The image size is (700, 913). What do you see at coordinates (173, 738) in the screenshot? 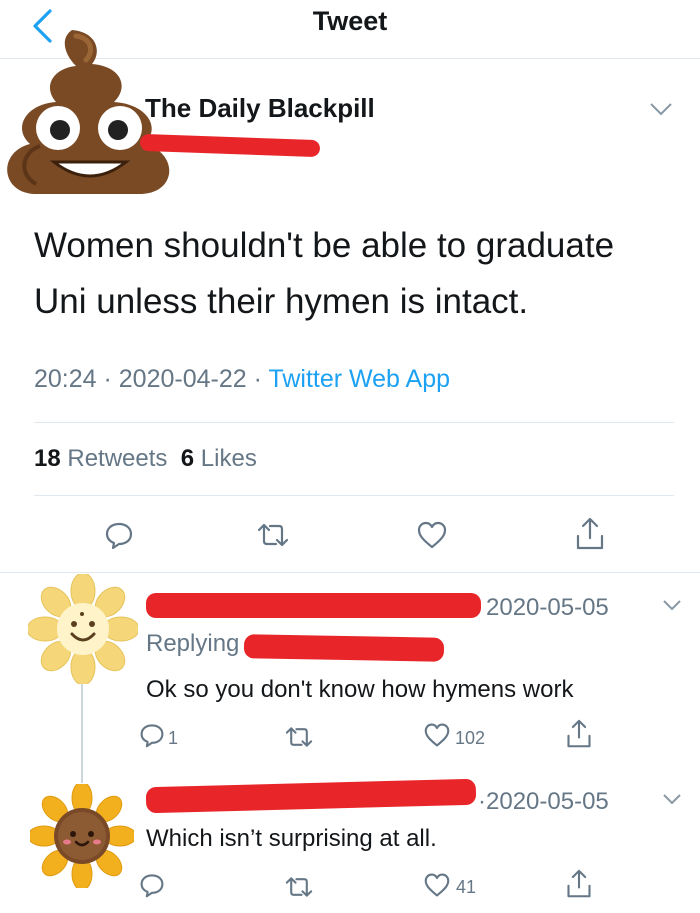
I see `reply-count: 1` at bounding box center [173, 738].